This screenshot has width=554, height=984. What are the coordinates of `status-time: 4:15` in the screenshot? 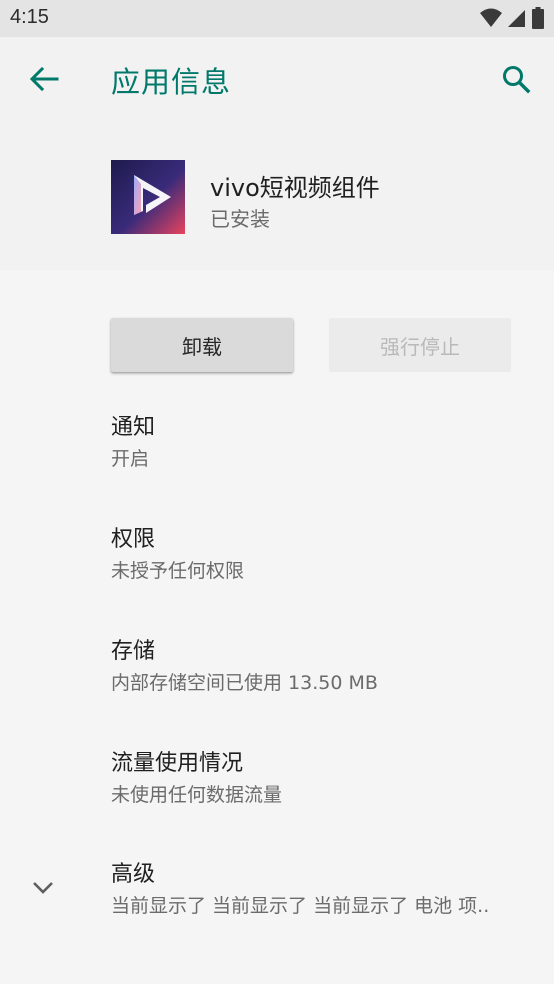 It's located at (29, 17).